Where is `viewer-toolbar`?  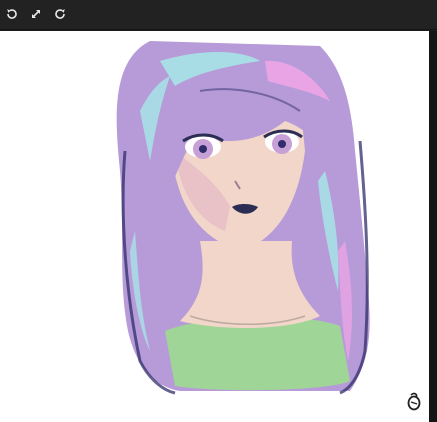 viewer-toolbar is located at coordinates (218, 15).